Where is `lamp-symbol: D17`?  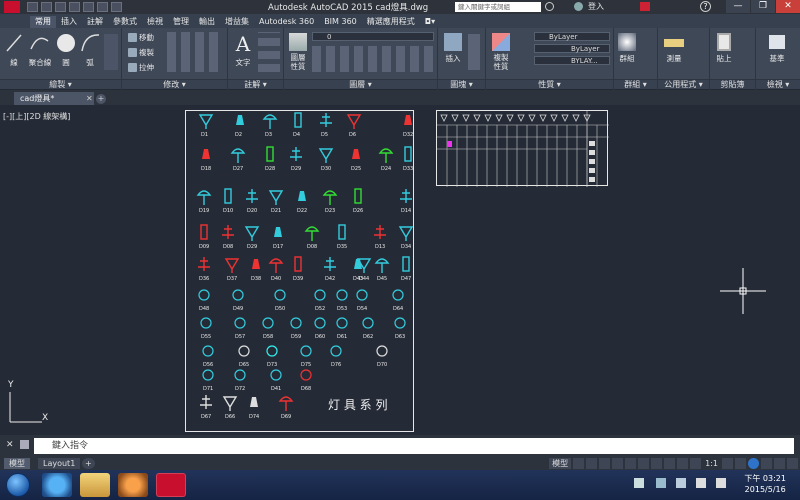
lamp-symbol: D17 is located at coordinates (278, 238).